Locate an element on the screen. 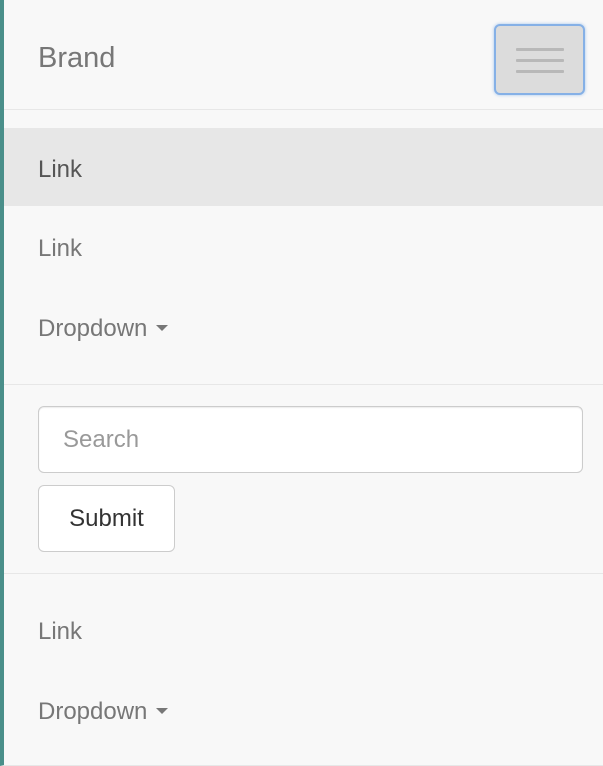  nav-link-active: Link is located at coordinates (303, 167).